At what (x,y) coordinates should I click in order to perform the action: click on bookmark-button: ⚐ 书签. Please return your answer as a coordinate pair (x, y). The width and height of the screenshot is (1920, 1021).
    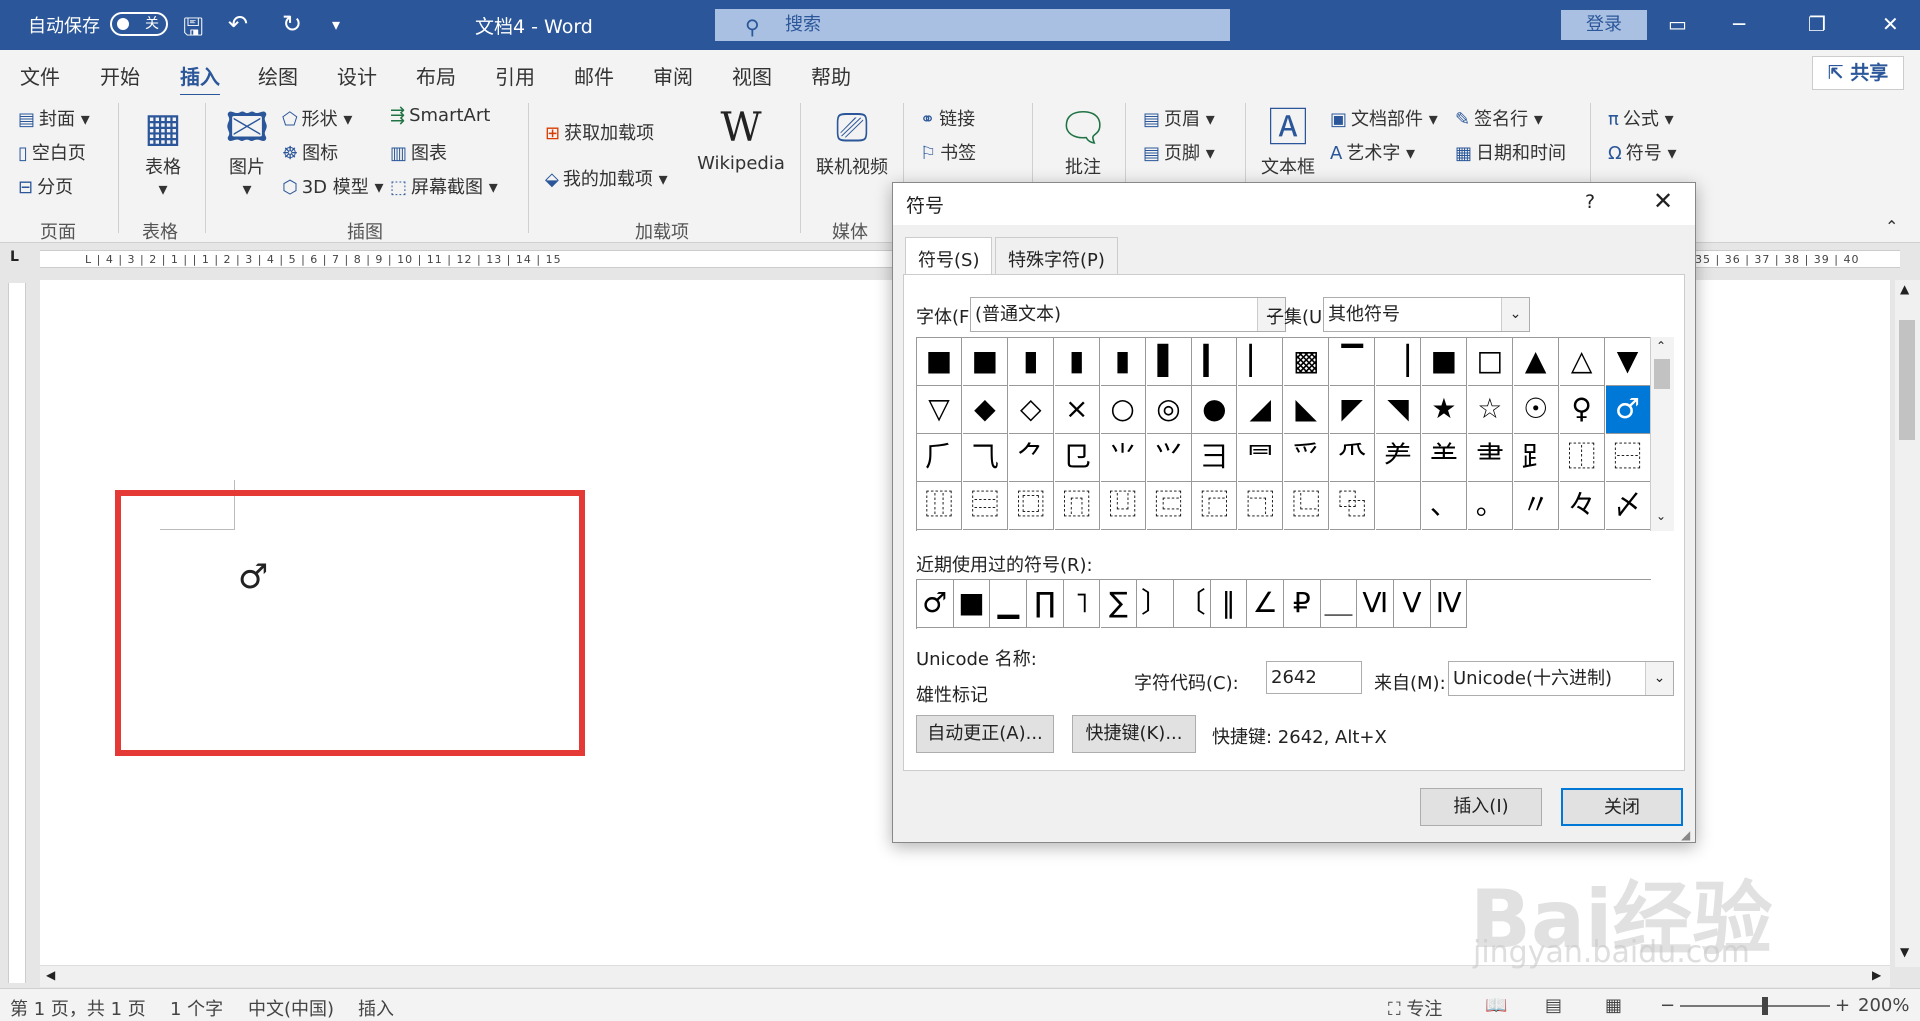
    Looking at the image, I should click on (948, 152).